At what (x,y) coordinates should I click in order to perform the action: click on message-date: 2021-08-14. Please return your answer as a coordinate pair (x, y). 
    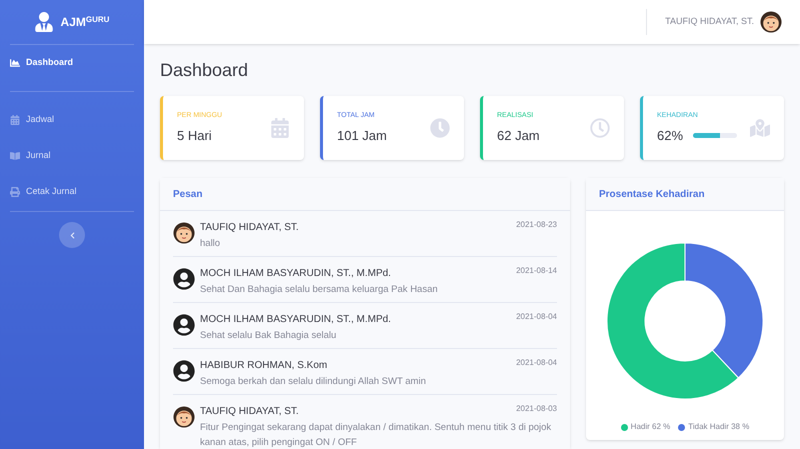
    Looking at the image, I should click on (536, 271).